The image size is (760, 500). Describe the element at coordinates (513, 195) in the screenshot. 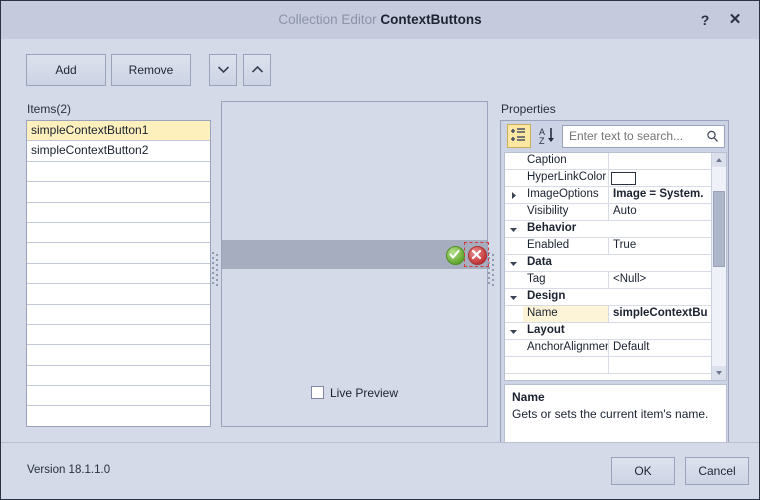

I see `chevron-right-icon` at that location.